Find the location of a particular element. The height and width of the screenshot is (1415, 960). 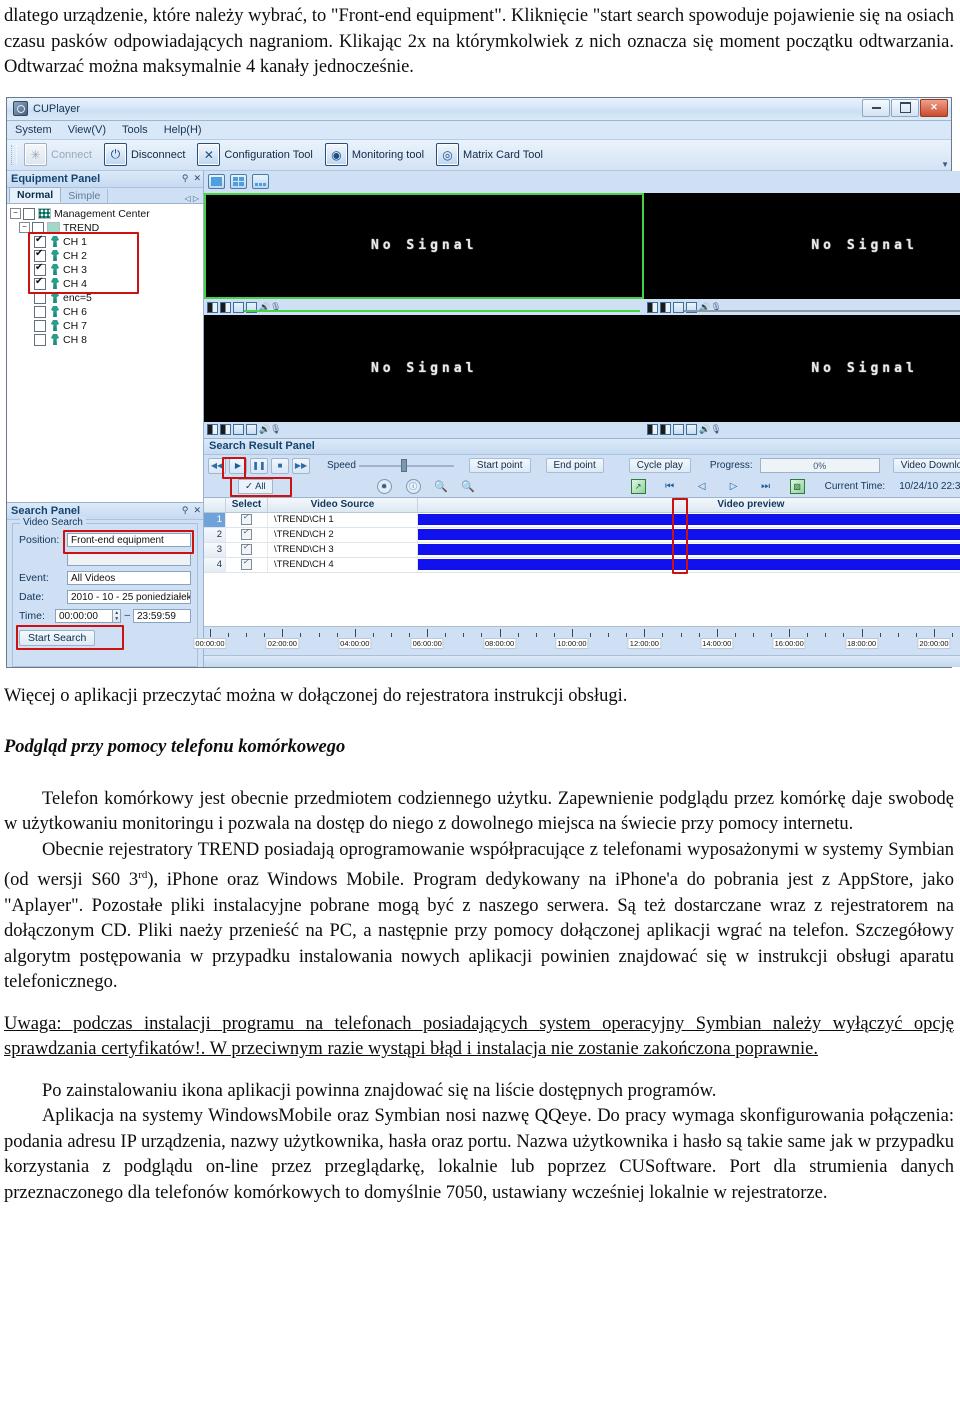

forward-button: ▶▶ is located at coordinates (301, 465).